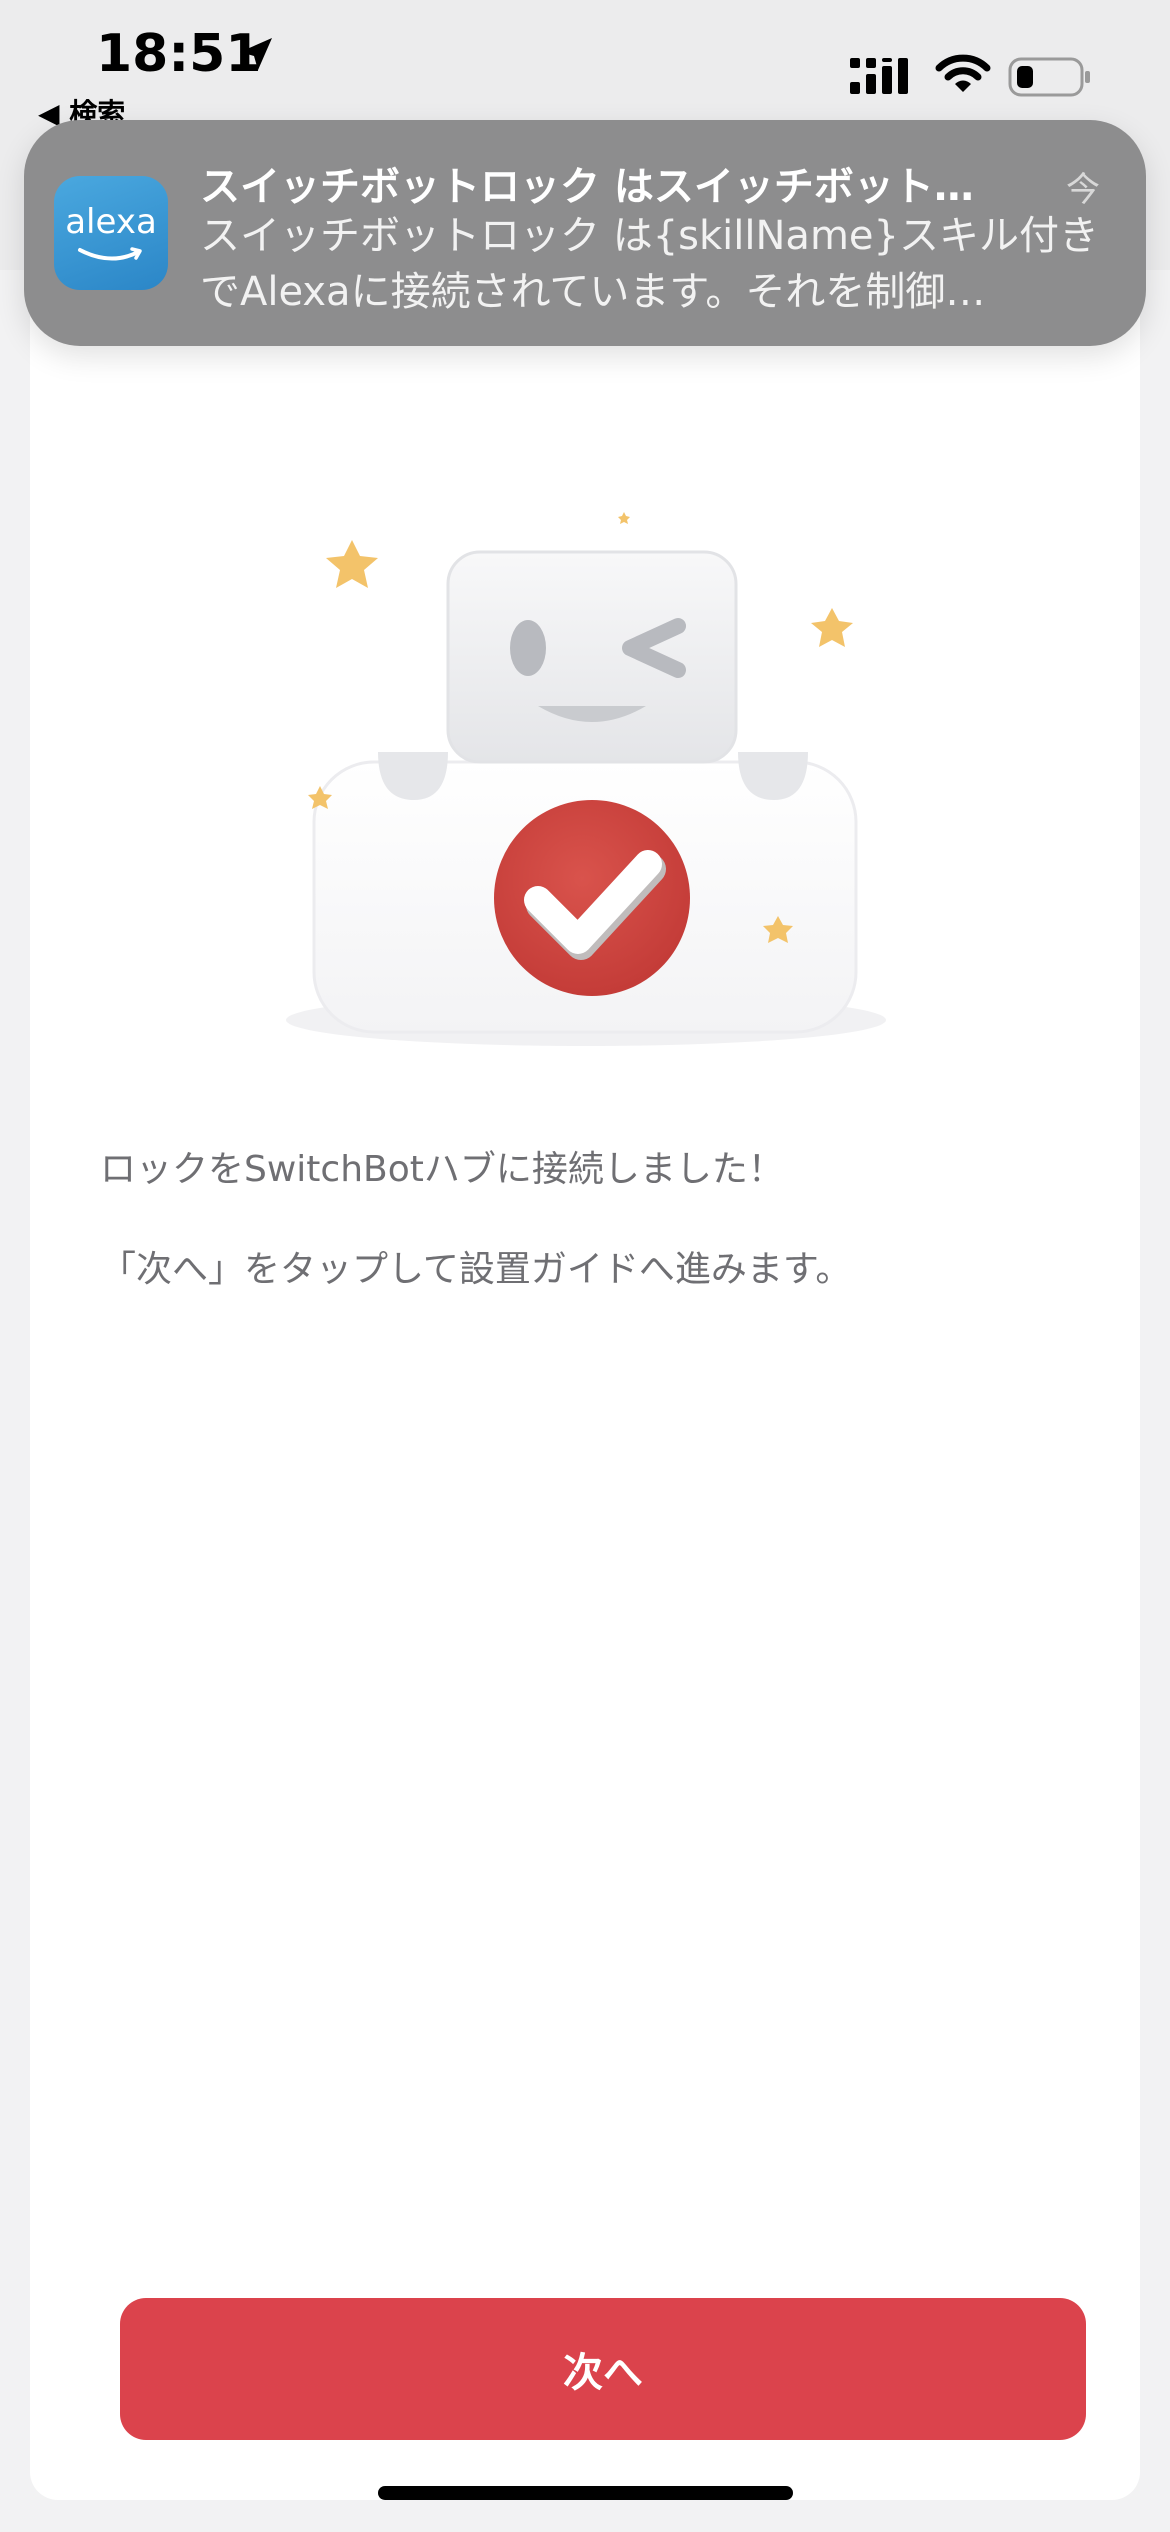 This screenshot has height=2532, width=1170. I want to click on alexa-app-icon-label: alexa, so click(111, 222).